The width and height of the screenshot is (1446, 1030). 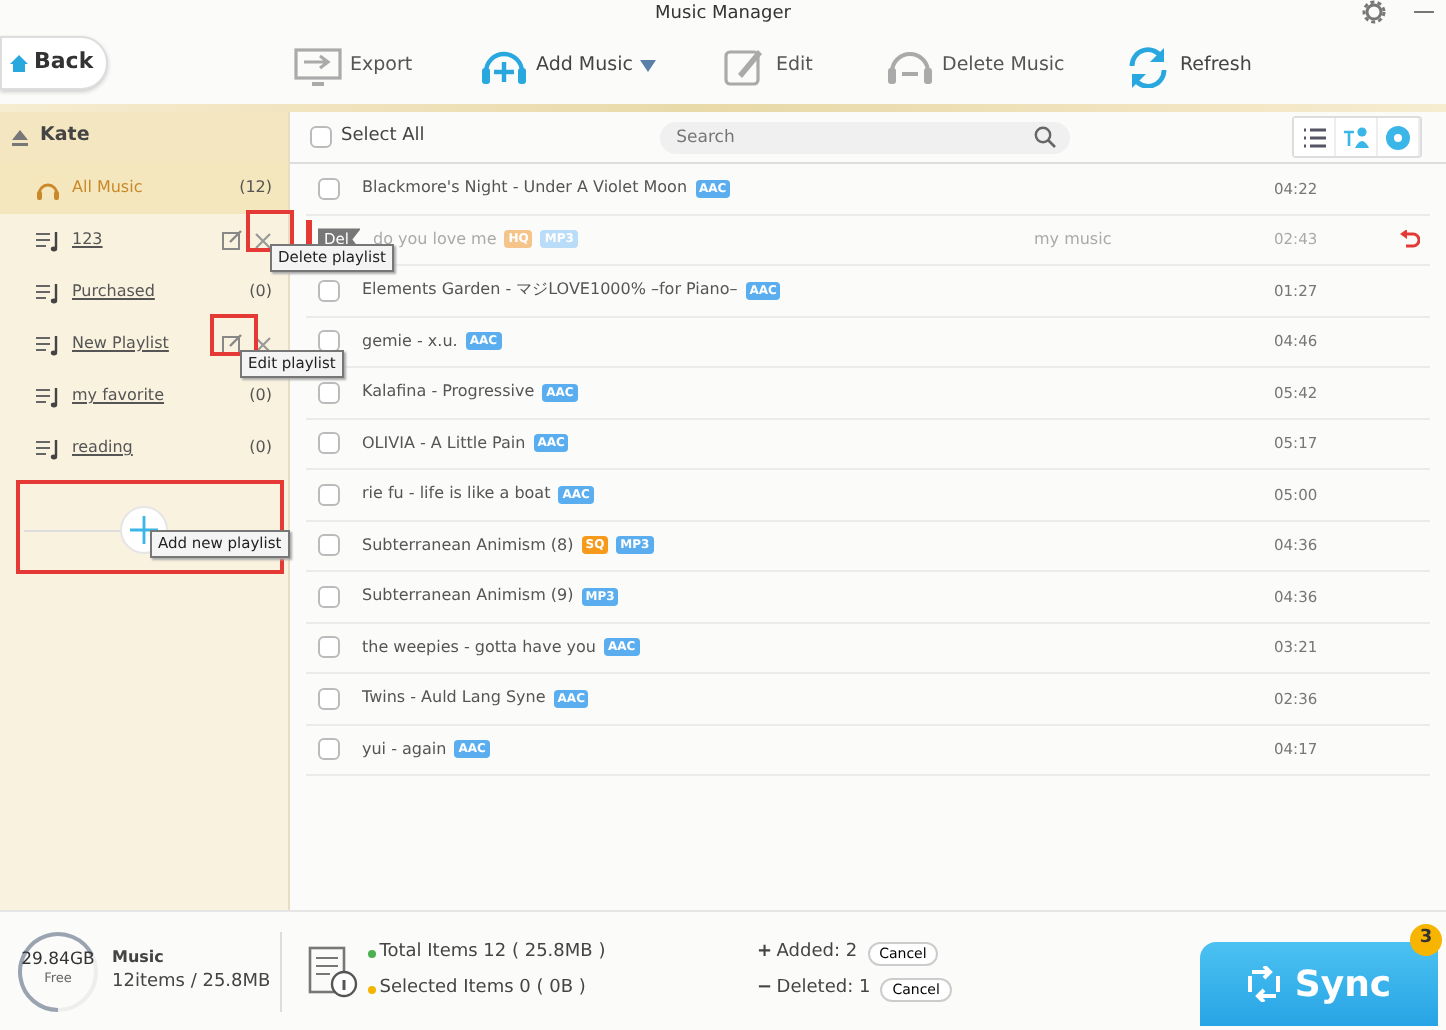 I want to click on category-label: Music, so click(x=139, y=957).